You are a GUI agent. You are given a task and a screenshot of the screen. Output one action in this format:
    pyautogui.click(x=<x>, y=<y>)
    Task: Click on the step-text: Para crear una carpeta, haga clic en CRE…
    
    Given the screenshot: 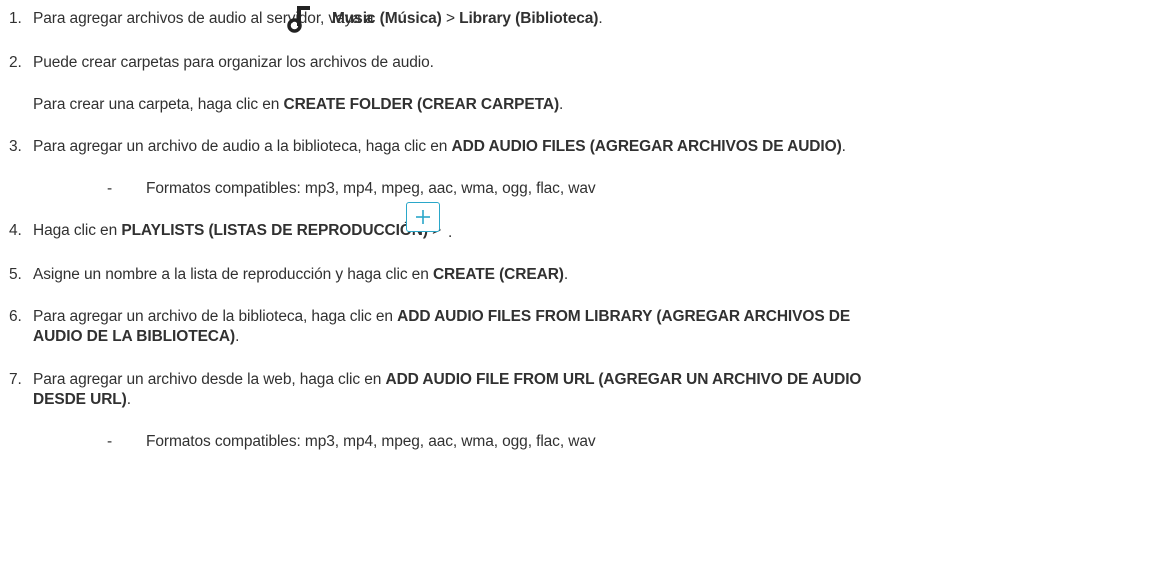 What is the action you would take?
    pyautogui.click(x=298, y=105)
    